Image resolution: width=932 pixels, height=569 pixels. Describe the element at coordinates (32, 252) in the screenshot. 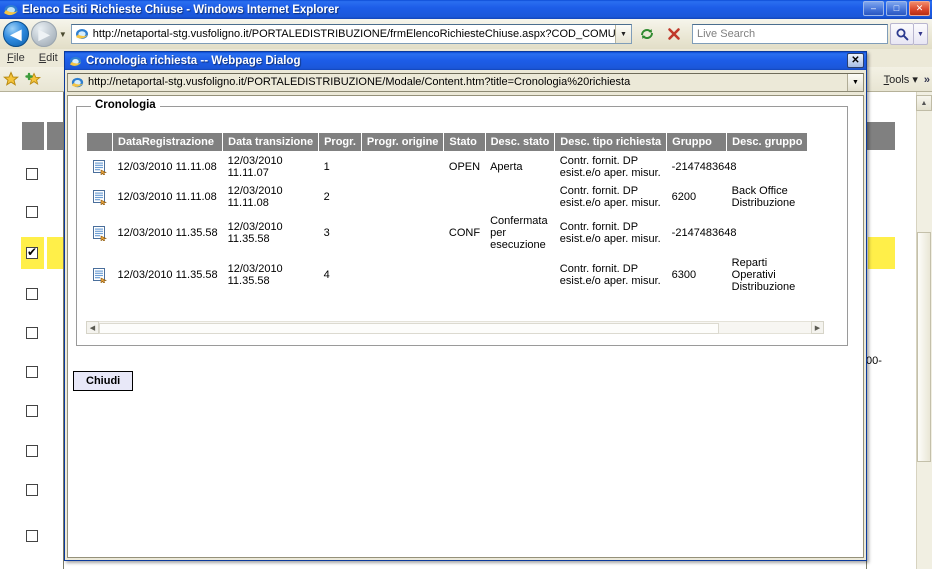

I see `bg-row-checkbox-selected` at that location.